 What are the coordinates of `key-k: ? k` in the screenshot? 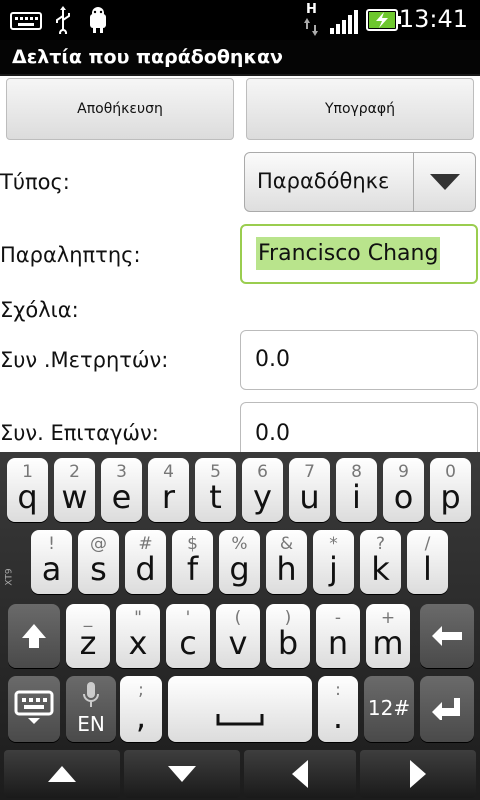 It's located at (380, 562).